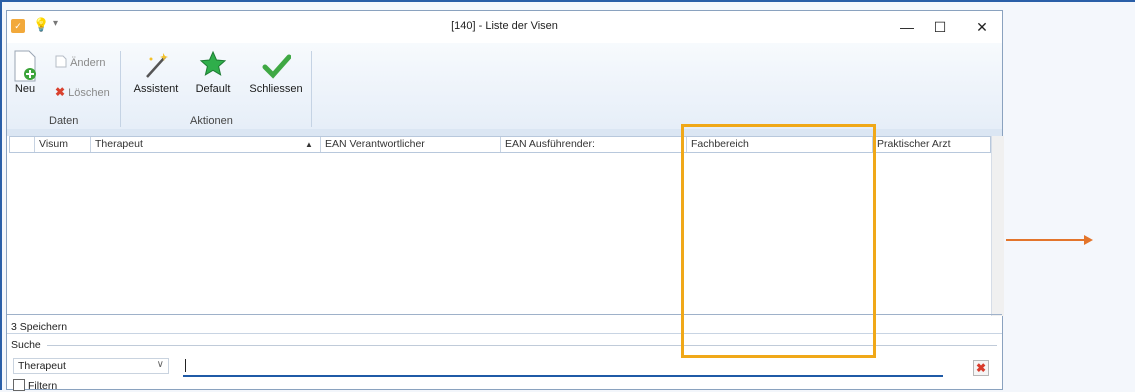 The height and width of the screenshot is (392, 1135). What do you see at coordinates (42, 366) in the screenshot?
I see `search-field-select-value: Therapeut` at bounding box center [42, 366].